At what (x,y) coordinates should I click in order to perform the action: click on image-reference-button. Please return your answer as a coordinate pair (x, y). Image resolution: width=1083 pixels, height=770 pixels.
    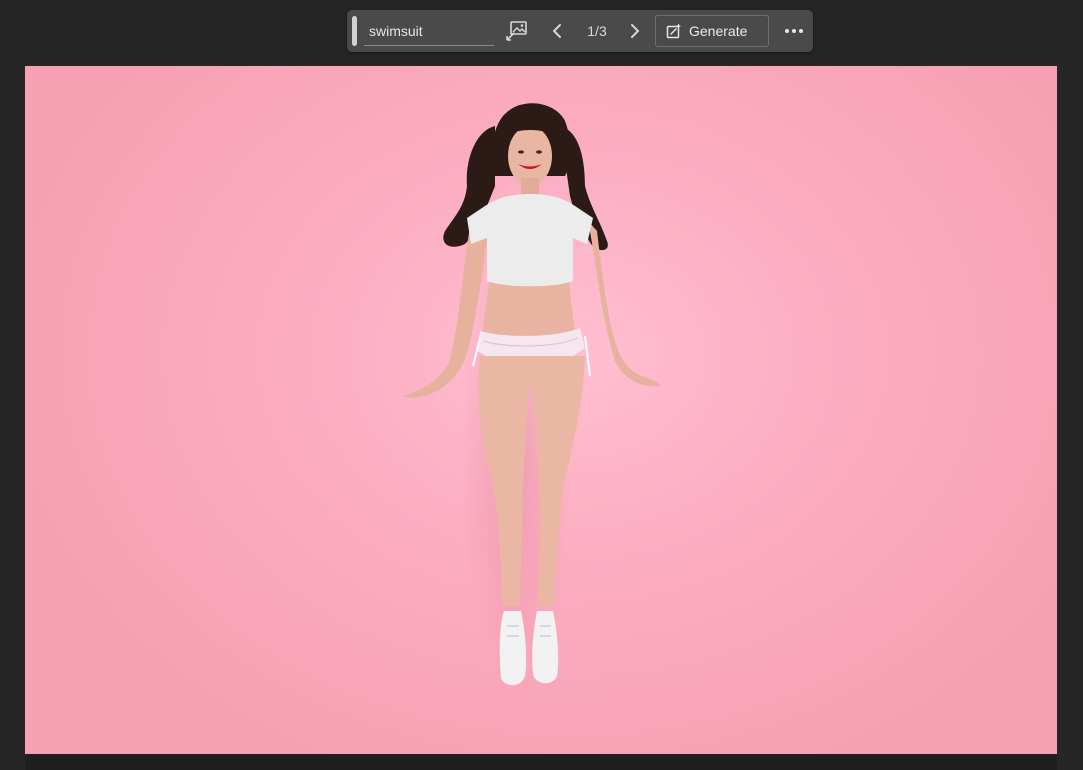
    Looking at the image, I should click on (517, 31).